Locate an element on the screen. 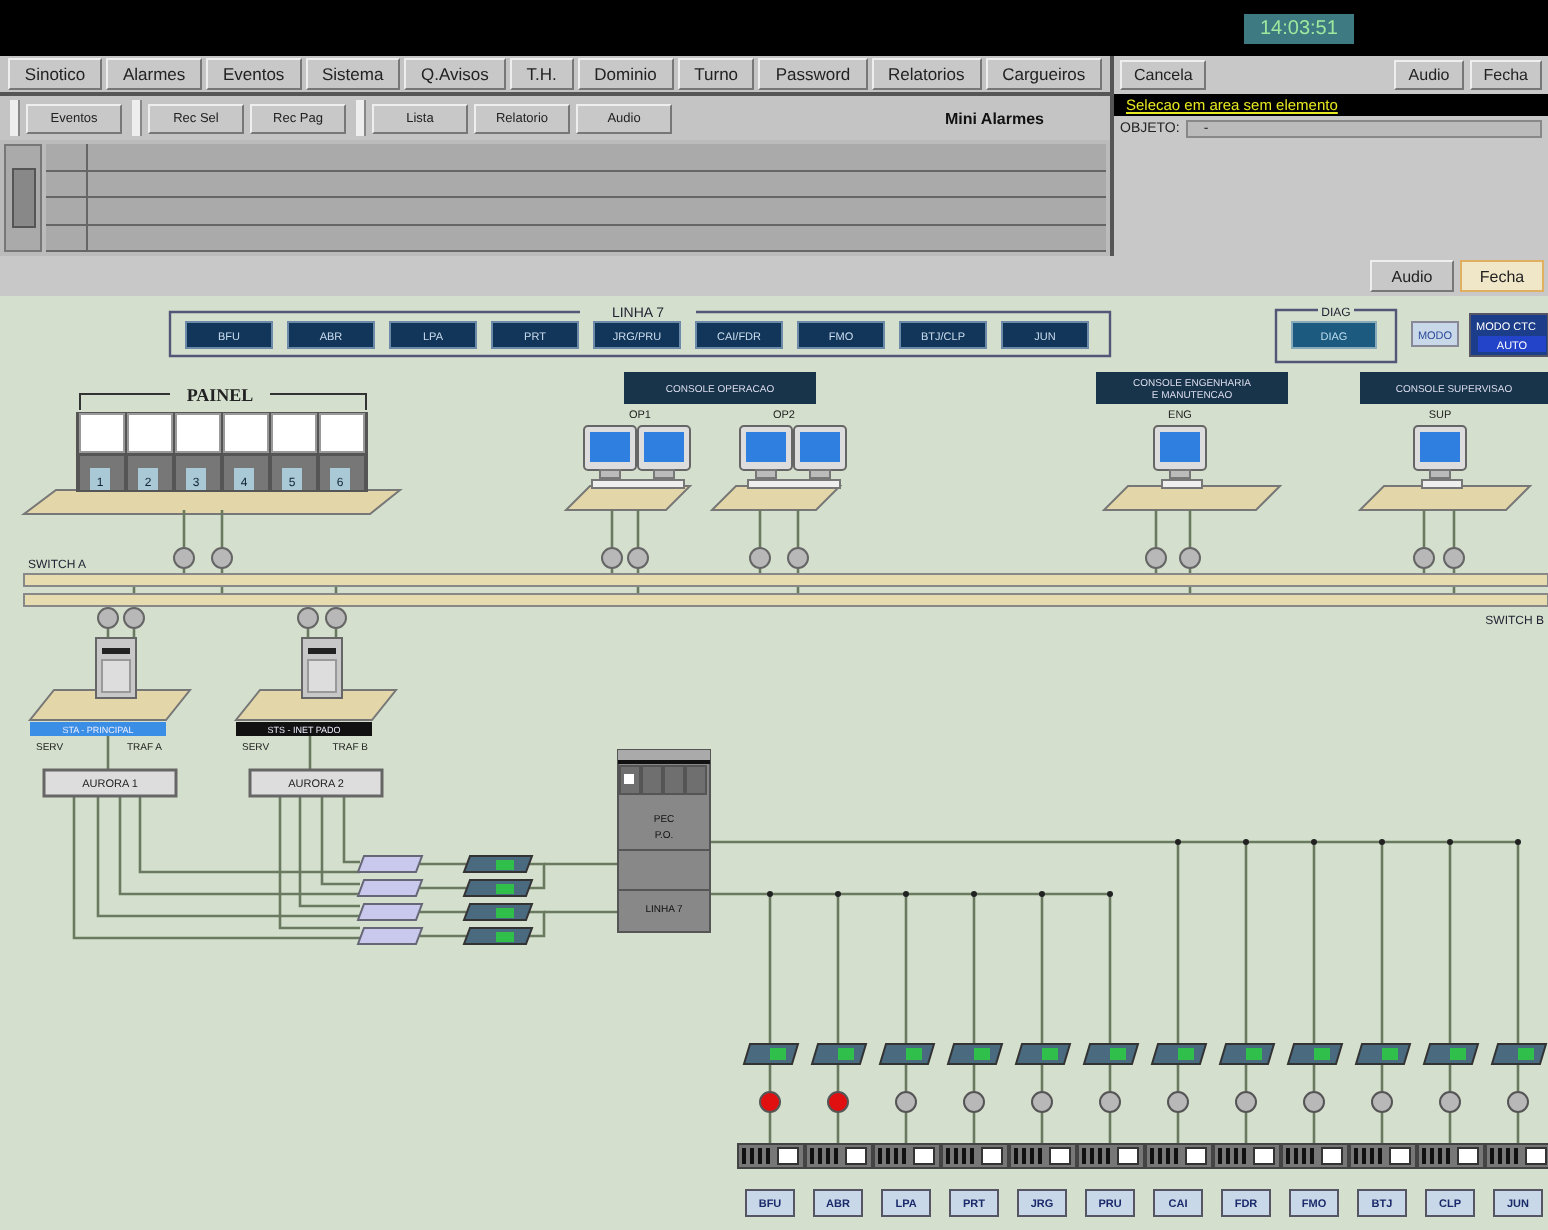 The image size is (1548, 1230). menu-tab: Dominio is located at coordinates (625, 74).